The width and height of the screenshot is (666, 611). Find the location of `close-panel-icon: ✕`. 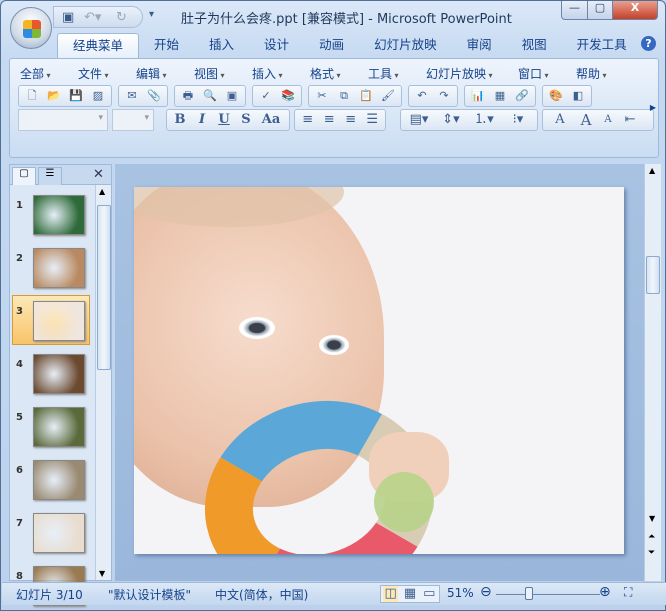

close-panel-icon: ✕ is located at coordinates (98, 174).